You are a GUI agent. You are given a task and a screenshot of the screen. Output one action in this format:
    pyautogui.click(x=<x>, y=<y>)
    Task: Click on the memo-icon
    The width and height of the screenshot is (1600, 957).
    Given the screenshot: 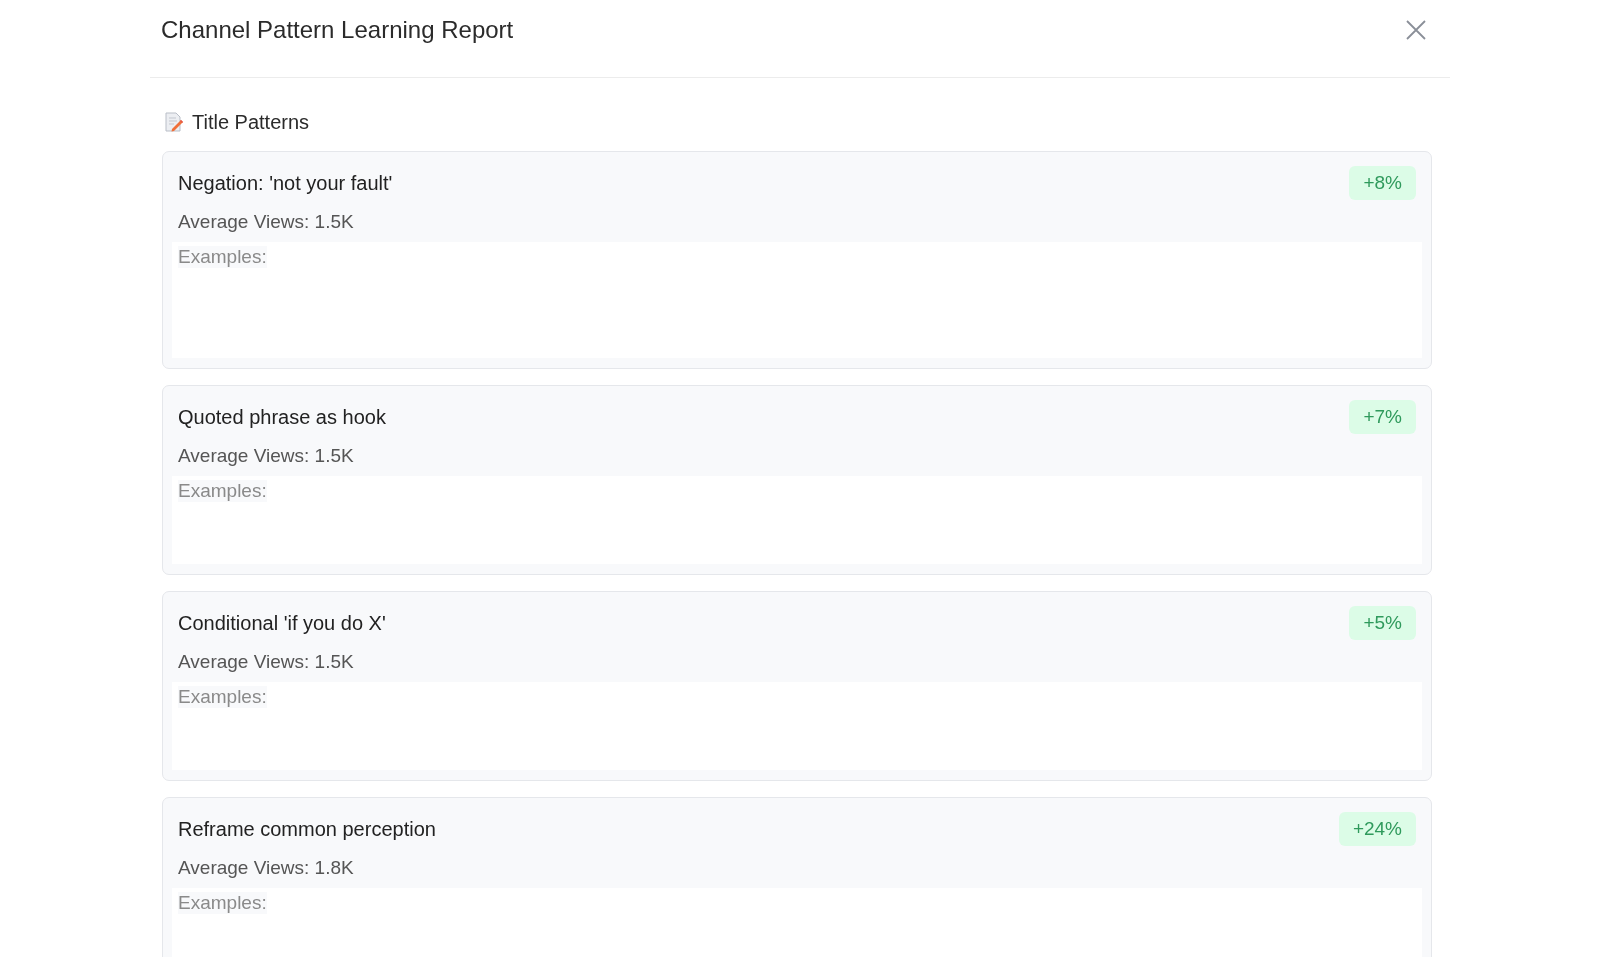 What is the action you would take?
    pyautogui.click(x=174, y=122)
    